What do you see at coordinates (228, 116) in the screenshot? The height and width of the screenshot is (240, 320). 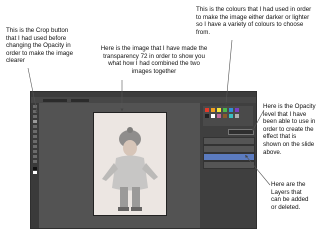 I see `color-swatches-panel` at bounding box center [228, 116].